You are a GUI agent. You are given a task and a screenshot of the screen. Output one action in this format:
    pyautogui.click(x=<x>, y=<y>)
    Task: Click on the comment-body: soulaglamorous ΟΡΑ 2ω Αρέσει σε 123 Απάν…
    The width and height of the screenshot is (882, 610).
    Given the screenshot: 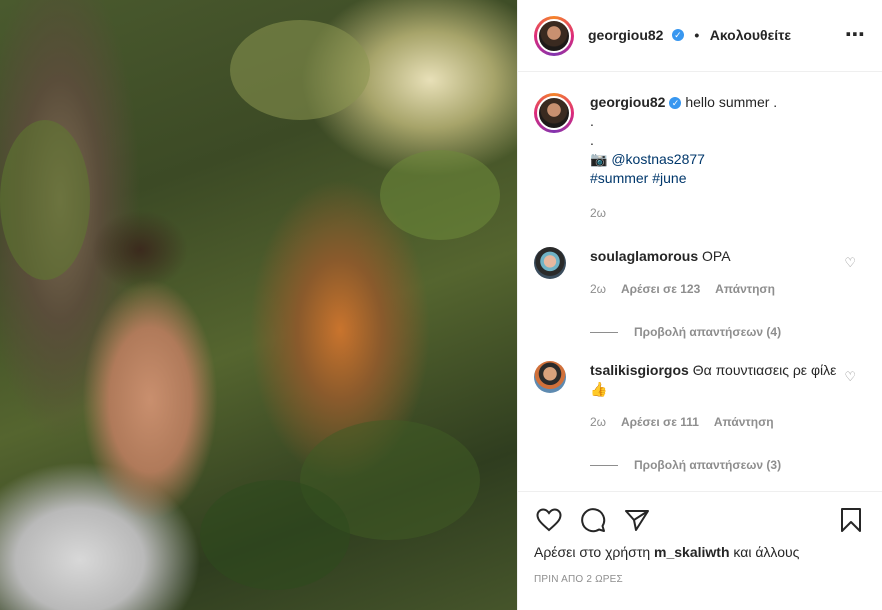 What is the action you would take?
    pyautogui.click(x=728, y=273)
    